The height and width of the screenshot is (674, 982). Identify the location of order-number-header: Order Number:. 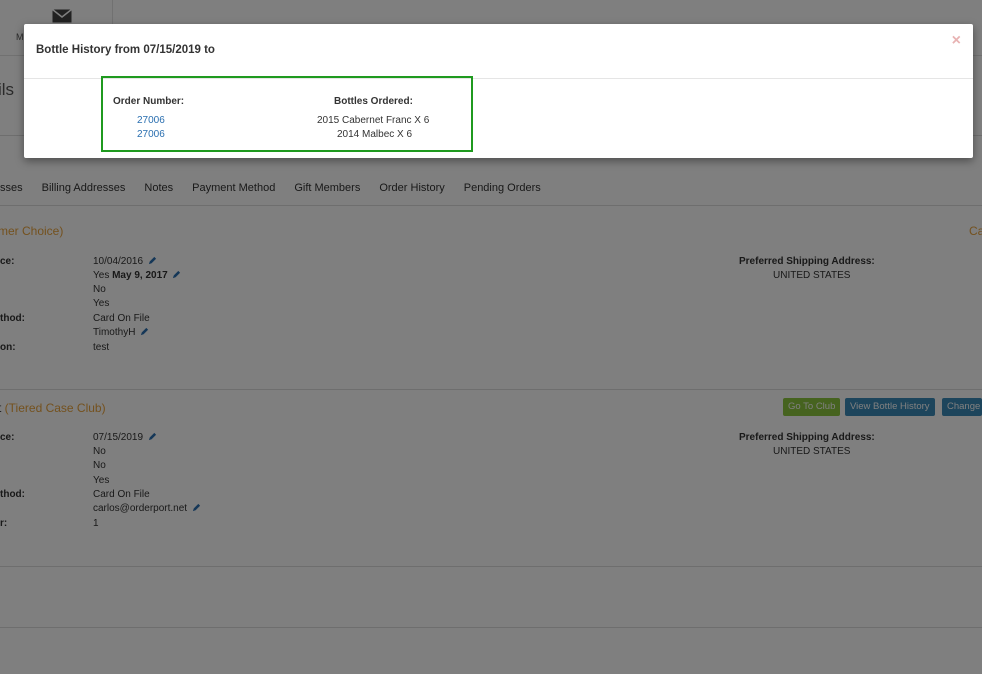
(149, 101).